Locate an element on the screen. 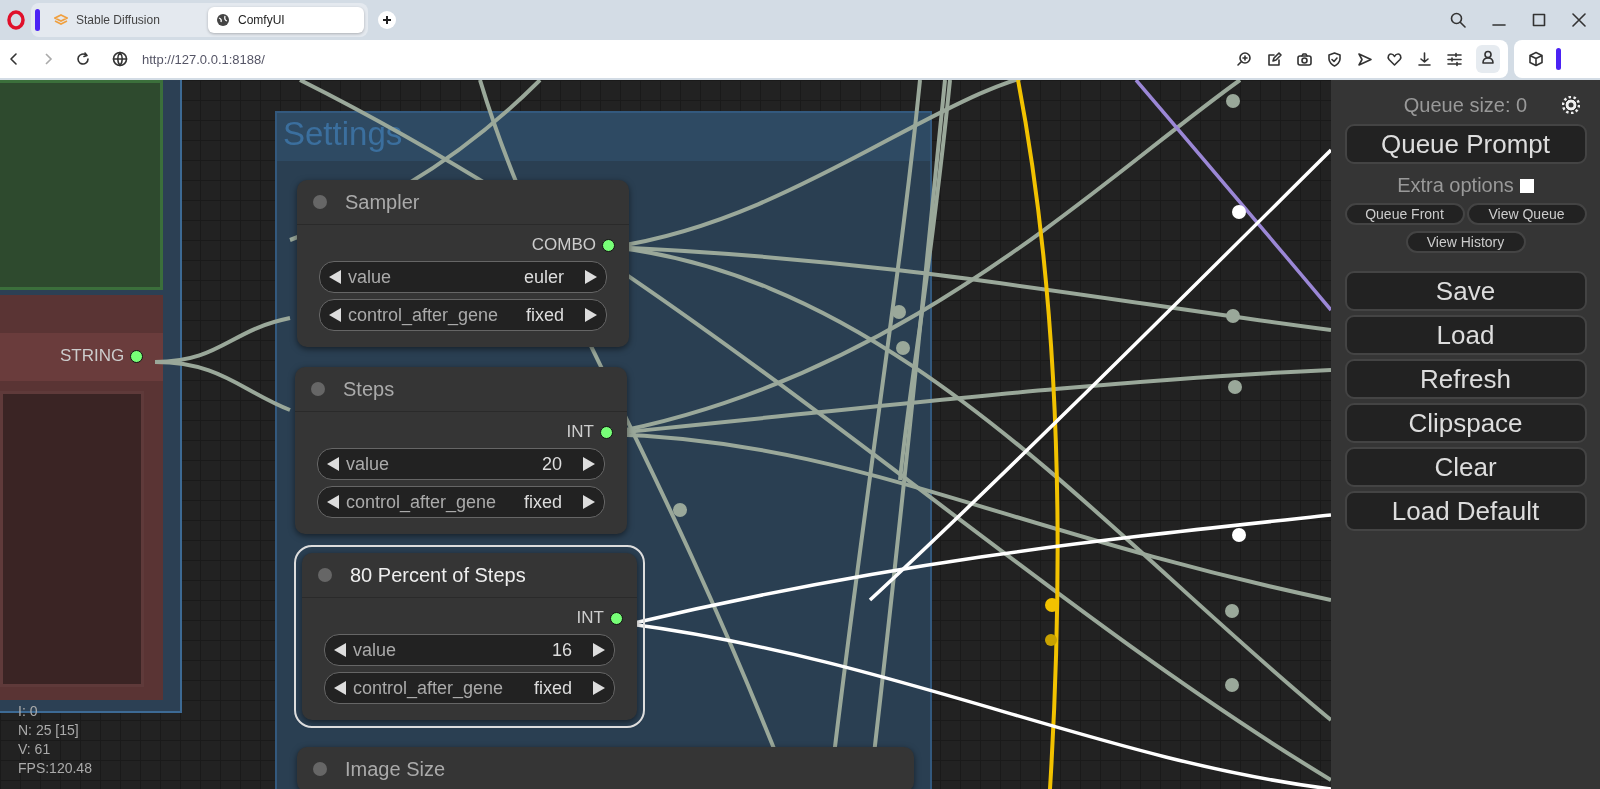  sliders-icon is located at coordinates (1454, 59).